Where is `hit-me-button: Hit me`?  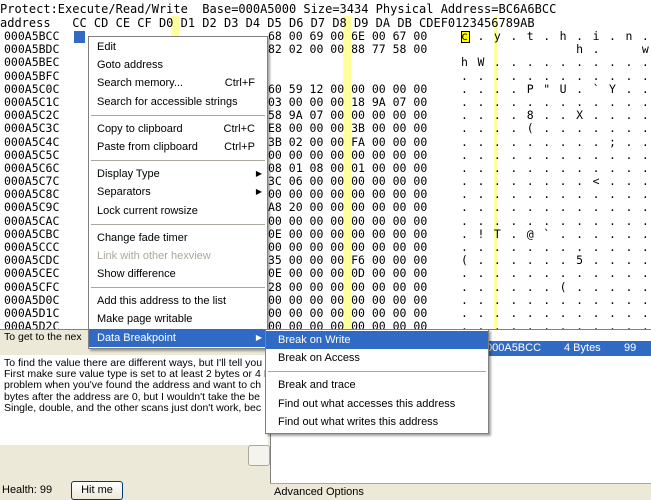
hit-me-button: Hit me is located at coordinates (97, 490).